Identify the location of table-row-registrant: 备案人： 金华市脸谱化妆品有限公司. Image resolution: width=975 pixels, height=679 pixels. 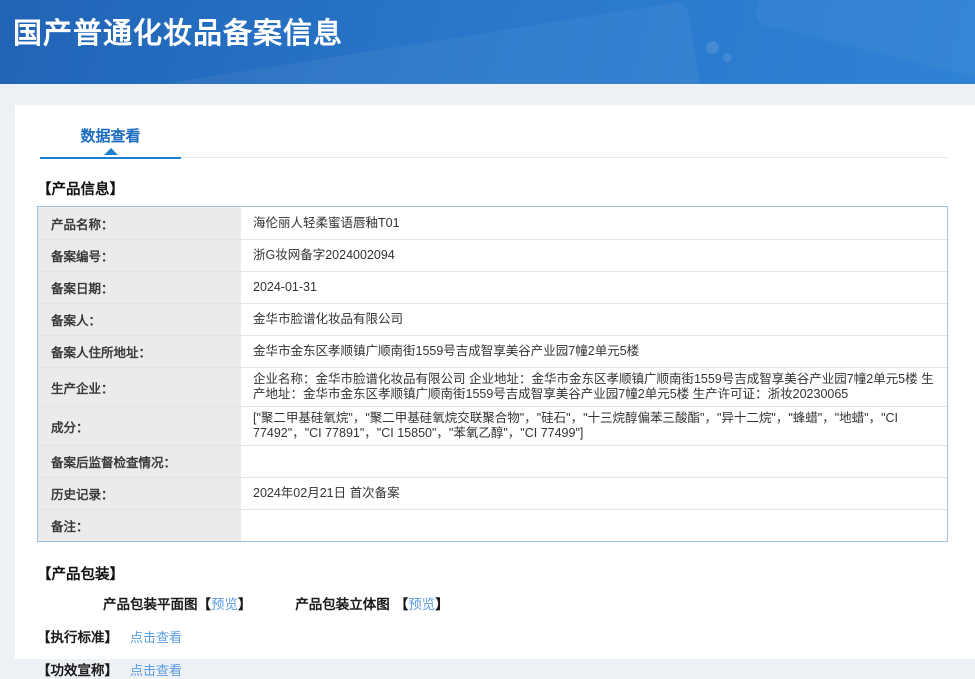
(492, 319).